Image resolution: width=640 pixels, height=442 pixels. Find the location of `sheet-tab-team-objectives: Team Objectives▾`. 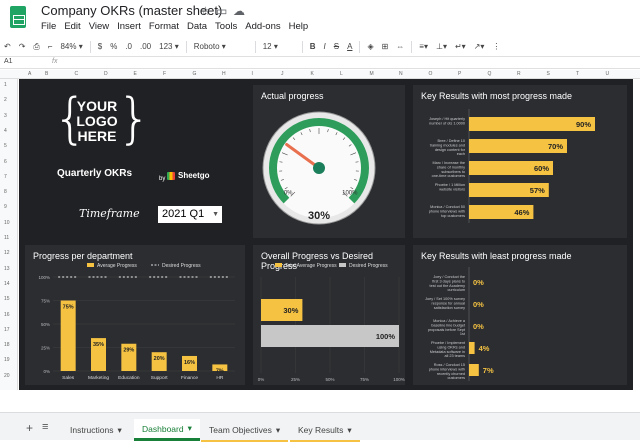

sheet-tab-team-objectives: Team Objectives▾ is located at coordinates (244, 430).